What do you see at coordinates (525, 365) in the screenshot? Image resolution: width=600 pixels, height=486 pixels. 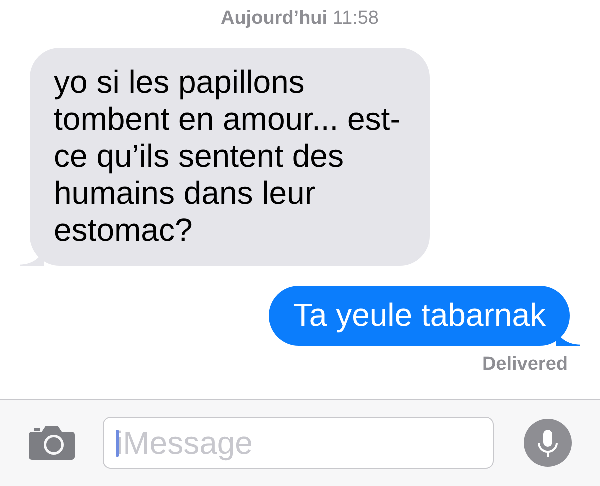 I see `delivery-status: Delivered` at bounding box center [525, 365].